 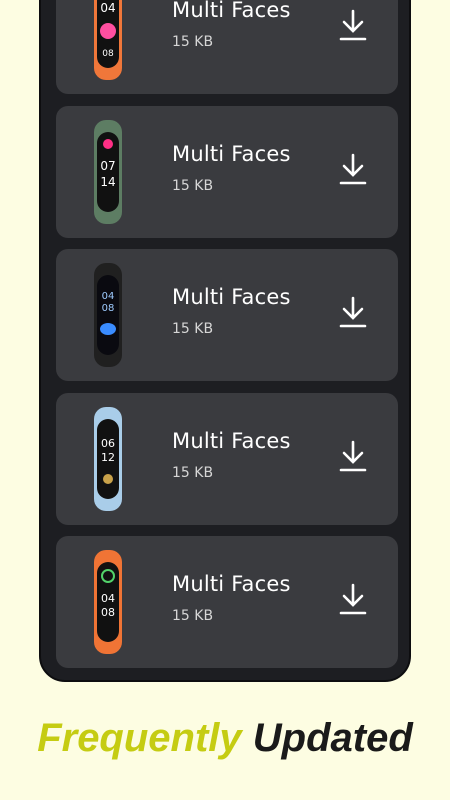 I want to click on list-item: 07 14 Multi Faces 15 KB, so click(x=227, y=172).